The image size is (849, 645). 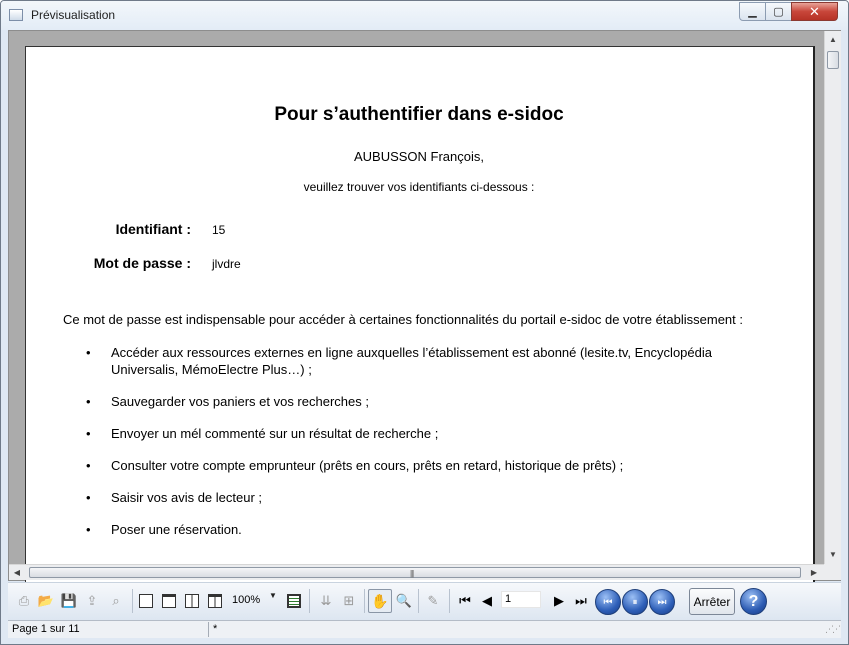 I want to click on four-pages-icon, so click(x=215, y=601).